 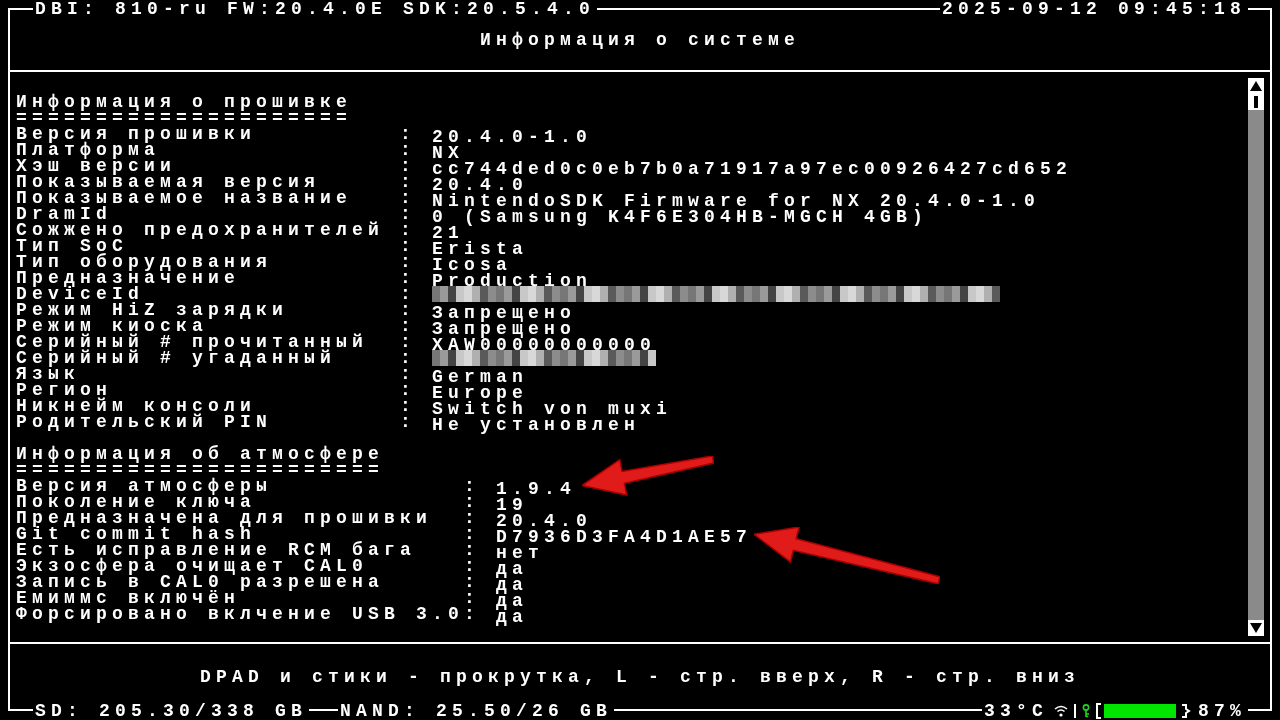 I want to click on field-label: DeviceId, so click(x=80, y=294).